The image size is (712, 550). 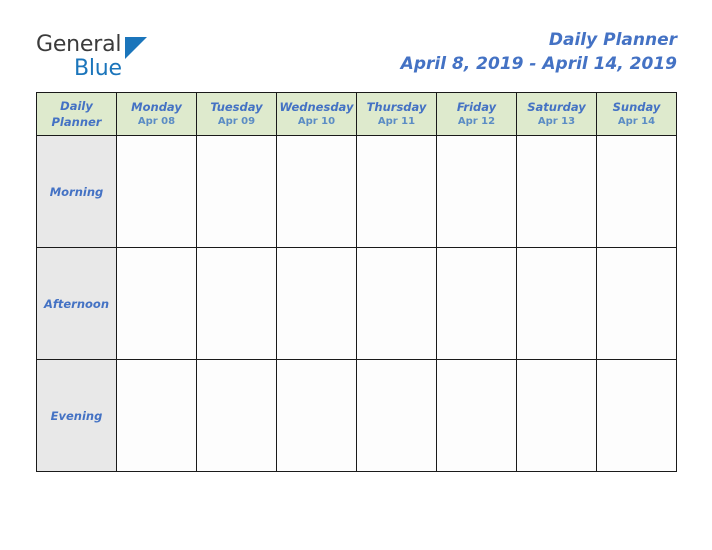 What do you see at coordinates (236, 106) in the screenshot?
I see `day-name: Tuesday` at bounding box center [236, 106].